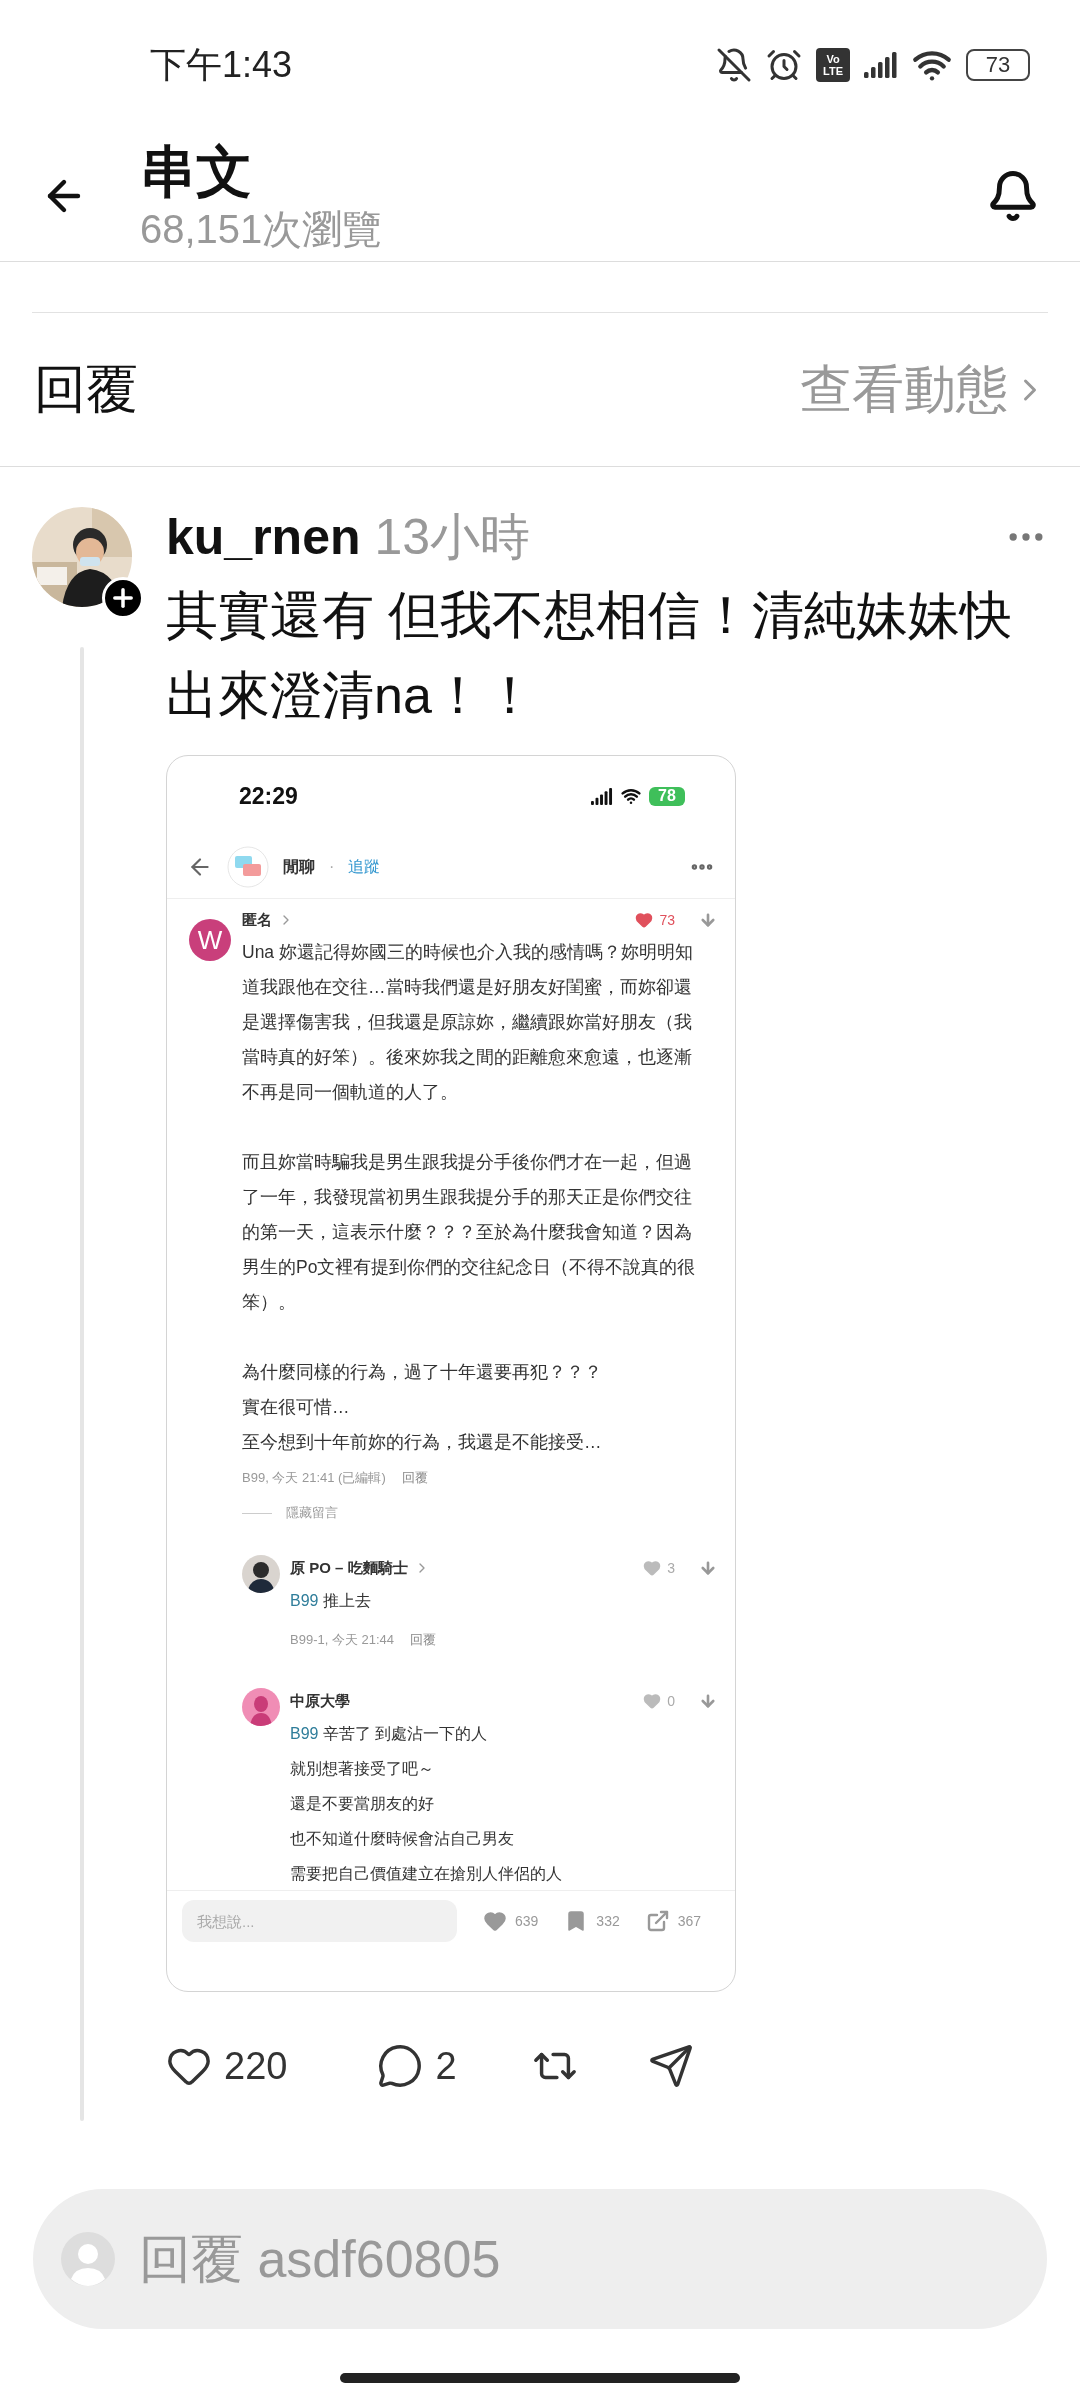 The height and width of the screenshot is (2400, 1080). Describe the element at coordinates (349, 1568) in the screenshot. I see `reply-author: 原 PO – 吃麵騎士` at that location.